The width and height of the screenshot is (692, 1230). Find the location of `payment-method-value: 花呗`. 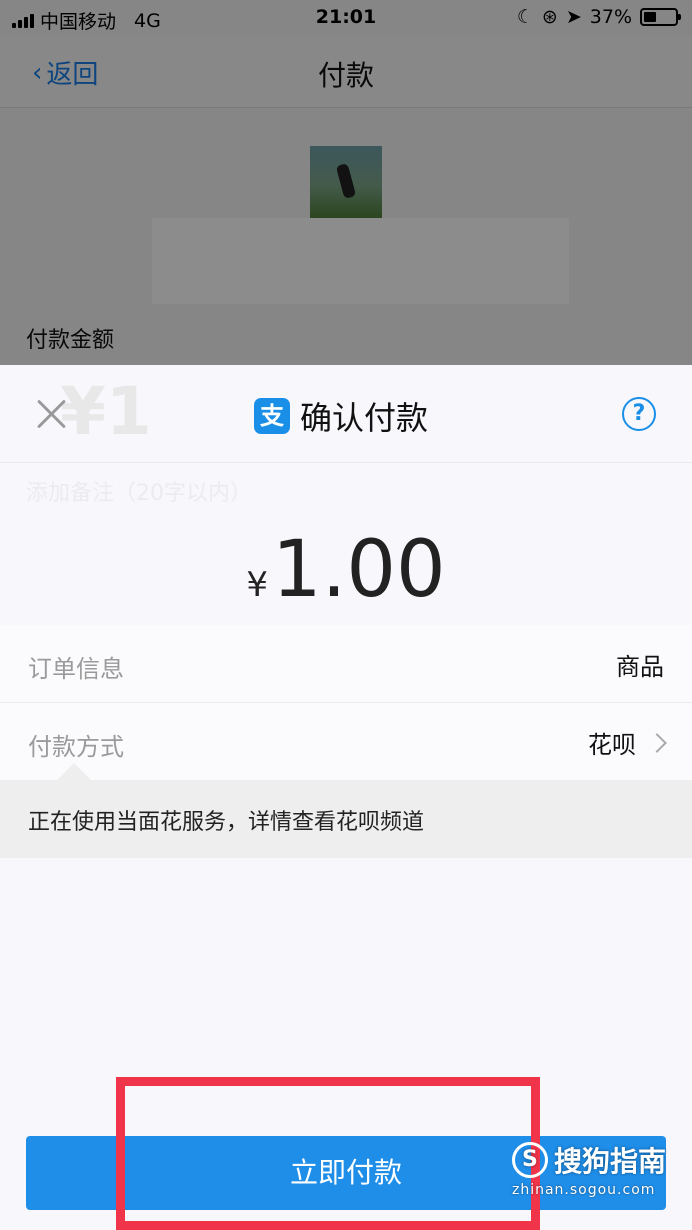

payment-method-value: 花呗 is located at coordinates (612, 745).